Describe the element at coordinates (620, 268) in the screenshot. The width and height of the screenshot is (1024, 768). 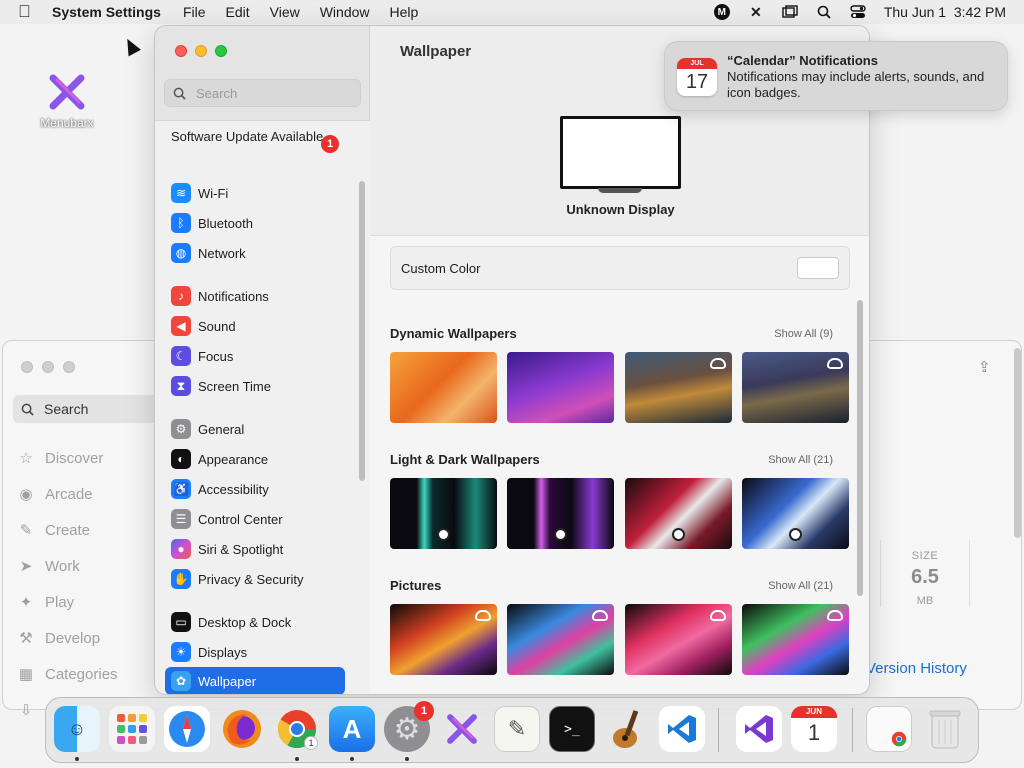
I see `custom-color-row: Custom Color` at that location.